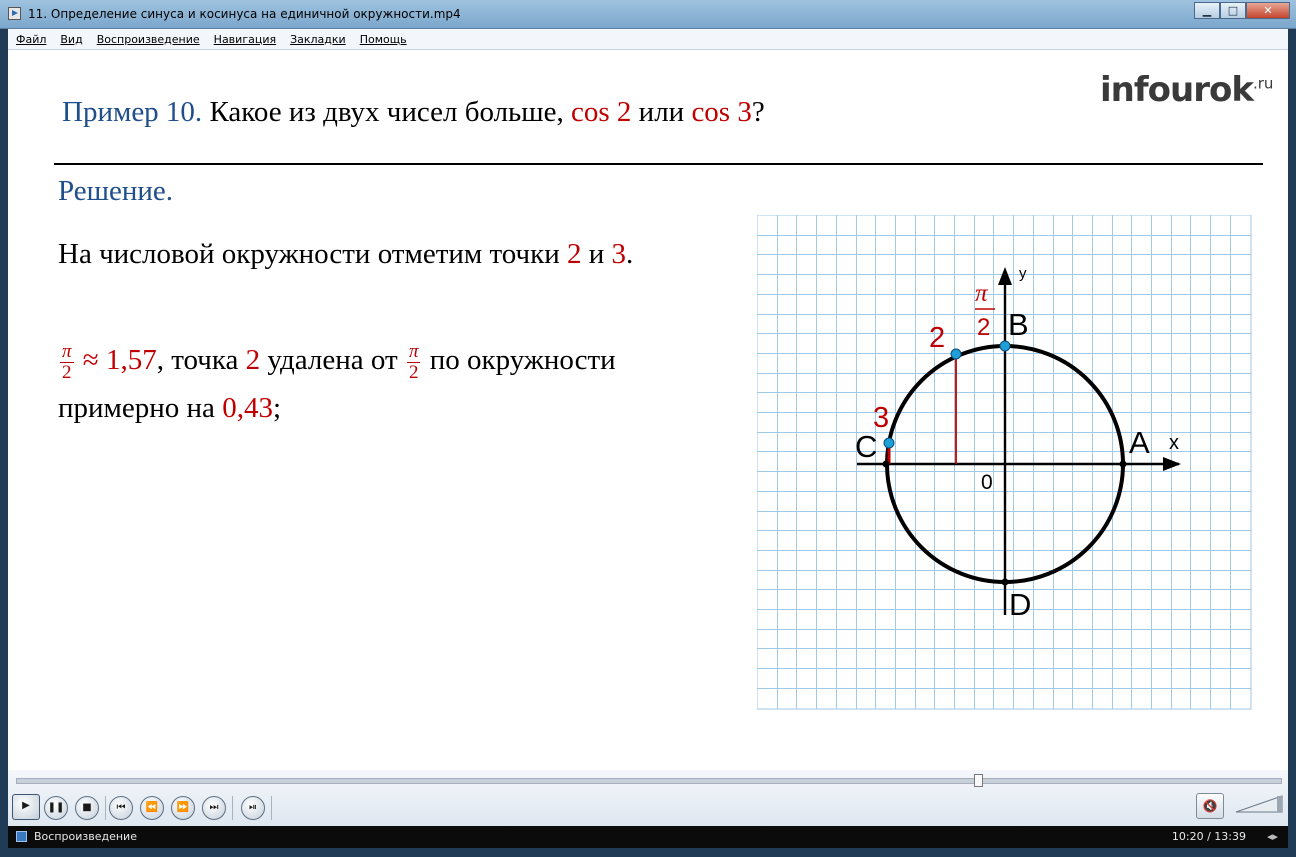 This screenshot has width=1296, height=857. Describe the element at coordinates (721, 112) in the screenshot. I see `heading-cos3: cos 3` at that location.